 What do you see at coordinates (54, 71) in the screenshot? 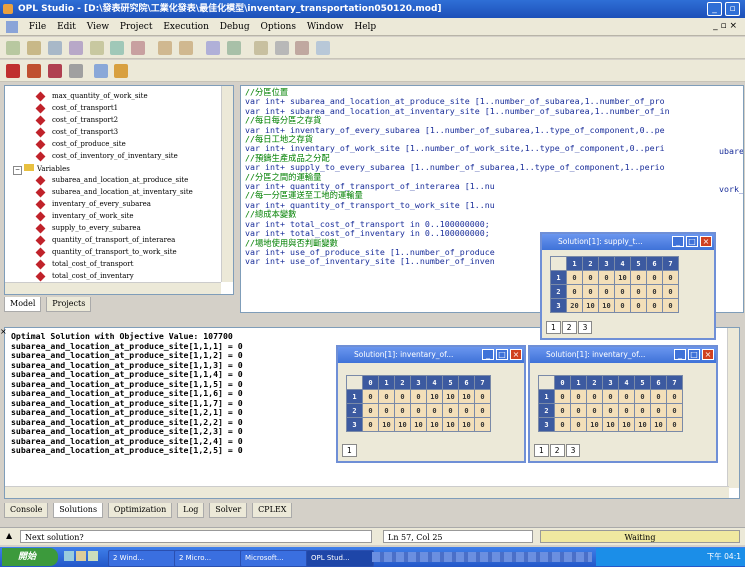
I see `step-icon` at bounding box center [54, 71].